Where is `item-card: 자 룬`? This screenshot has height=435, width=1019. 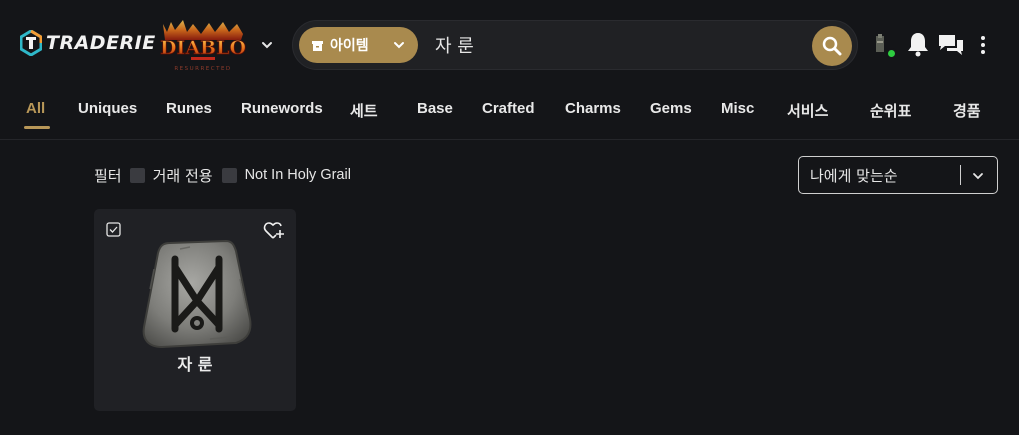 item-card: 자 룬 is located at coordinates (195, 310).